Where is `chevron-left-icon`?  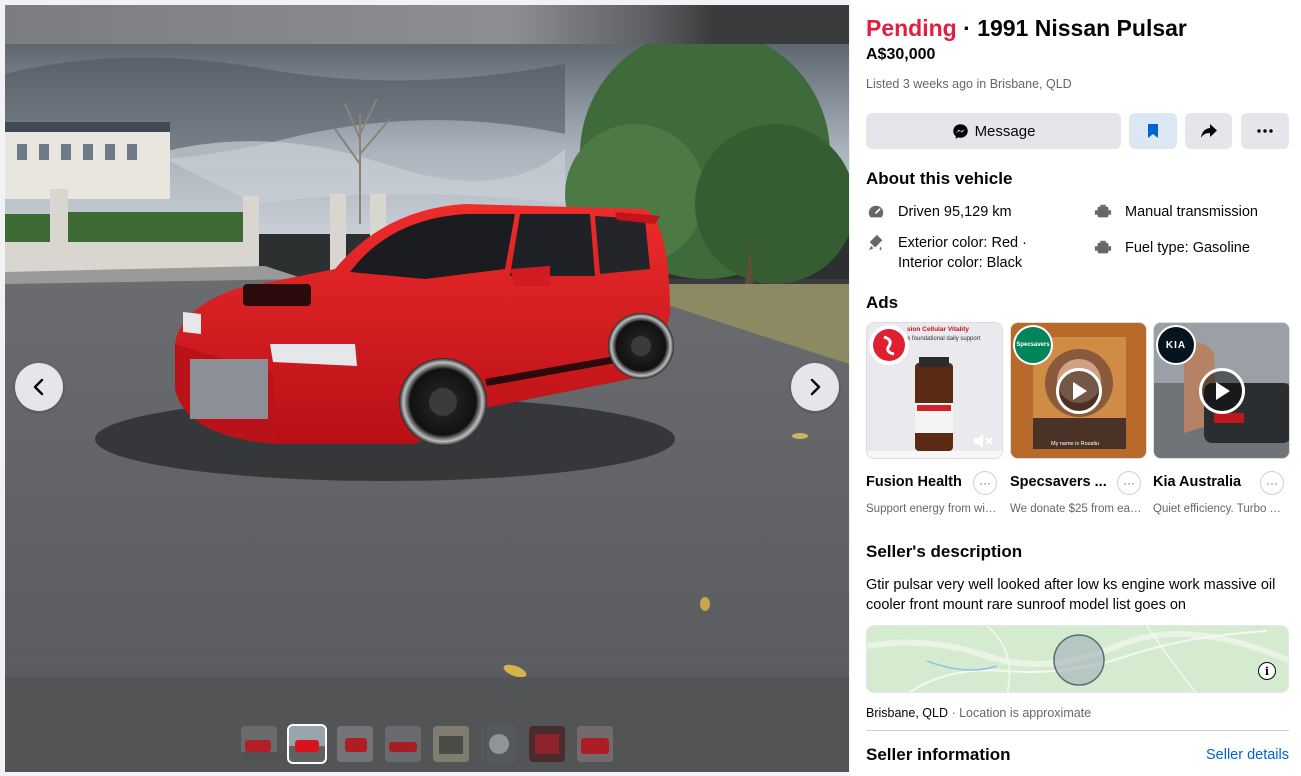
chevron-left-icon is located at coordinates (38, 387).